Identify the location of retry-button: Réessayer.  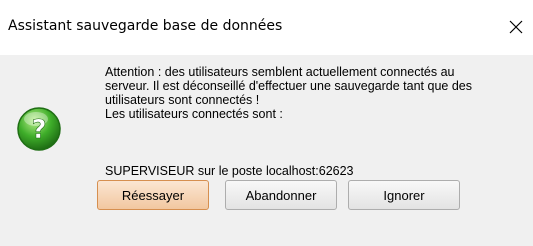
(153, 195).